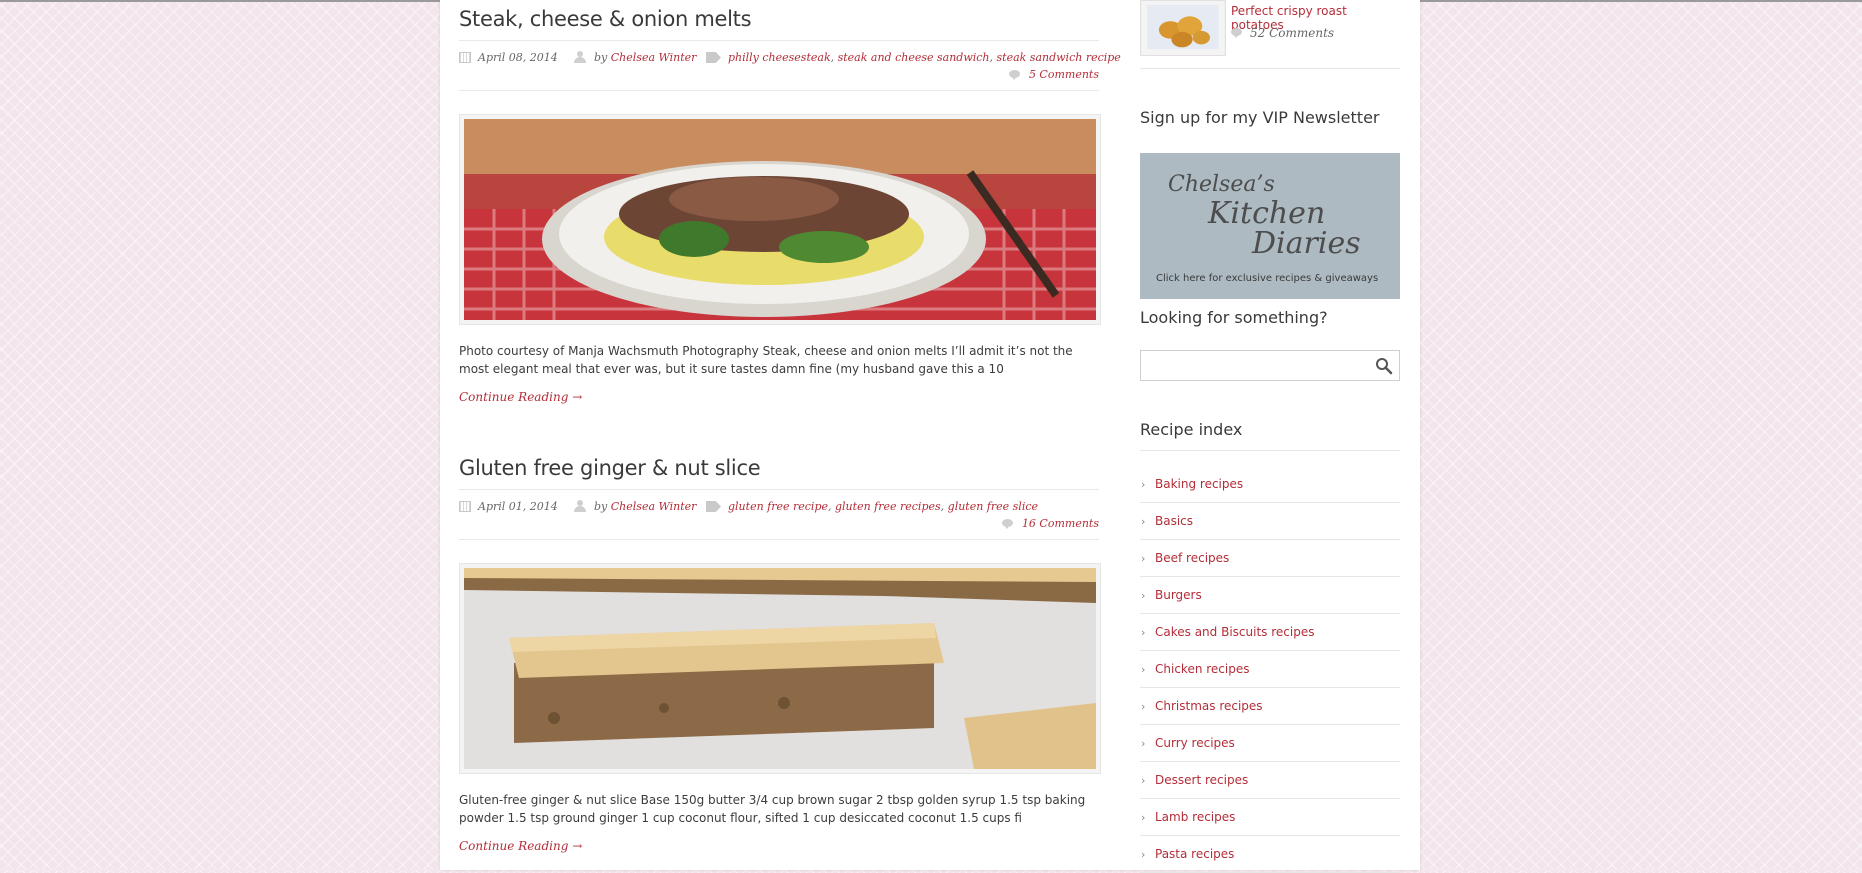 The width and height of the screenshot is (1862, 873). I want to click on post-date: April 01, 2014, so click(508, 506).